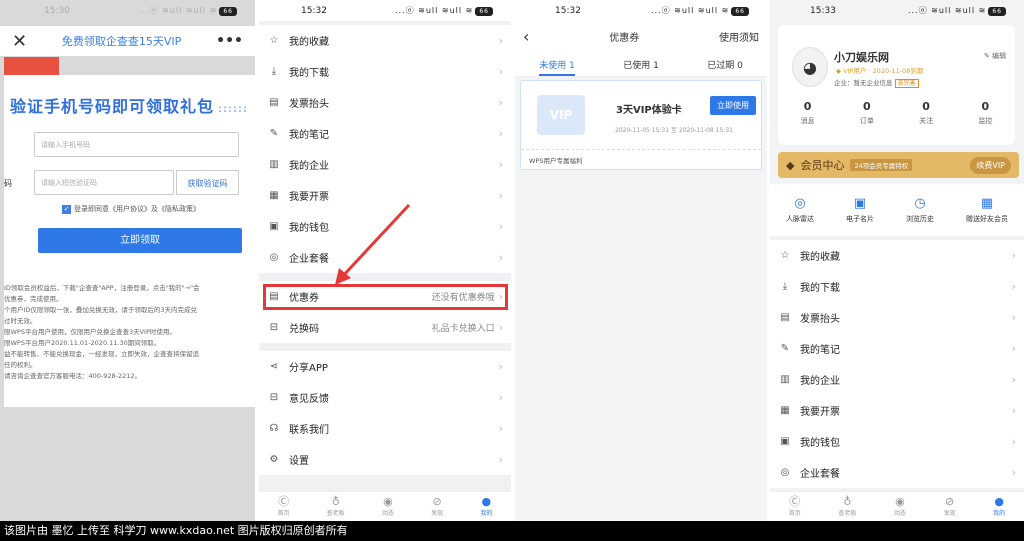 The width and height of the screenshot is (1024, 541). Describe the element at coordinates (385, 459) in the screenshot. I see `menu-item-settings: ⚙ 设置 ›` at that location.